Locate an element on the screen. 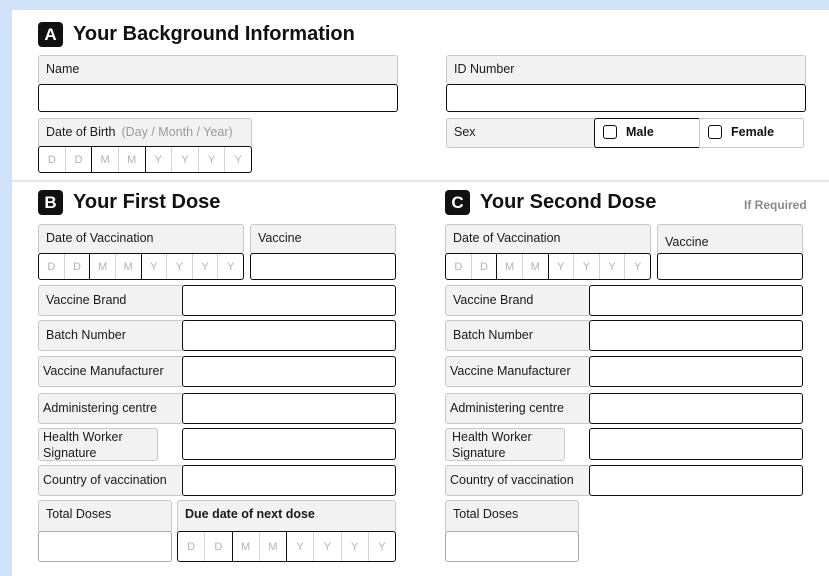 This screenshot has width=829, height=576. male-checkbox-icon is located at coordinates (610, 132).